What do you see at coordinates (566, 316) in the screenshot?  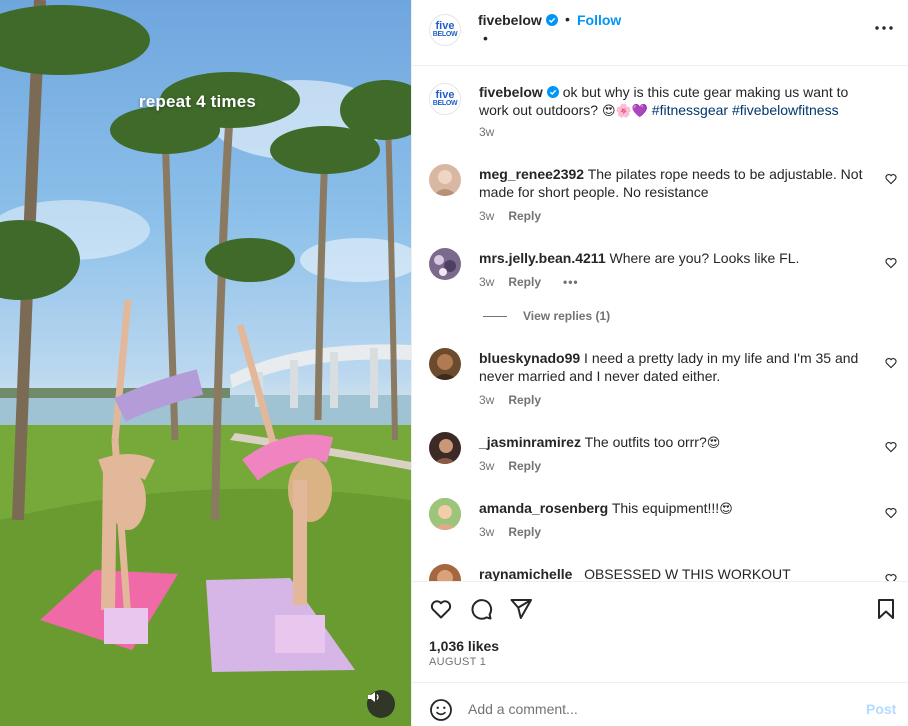 I see `view-replies-label: View replies (1)` at bounding box center [566, 316].